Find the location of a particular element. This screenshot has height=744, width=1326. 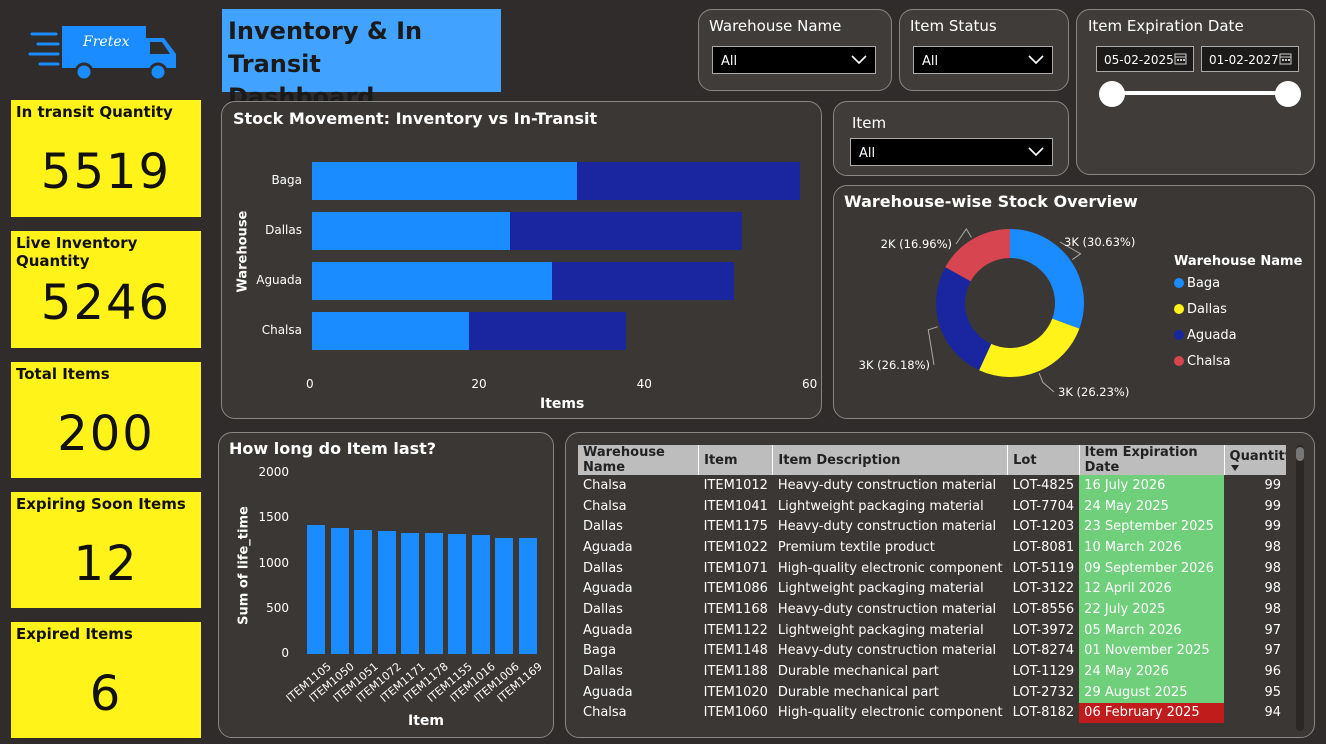

kpi-in-transit-quantity: In transit Quantity 5519 is located at coordinates (106, 158).